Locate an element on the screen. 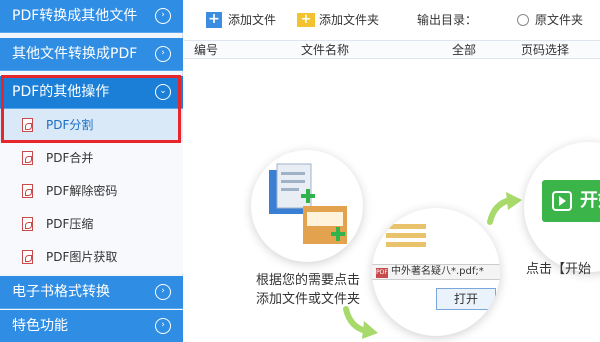  arrow-down-right-icon is located at coordinates (360, 322).